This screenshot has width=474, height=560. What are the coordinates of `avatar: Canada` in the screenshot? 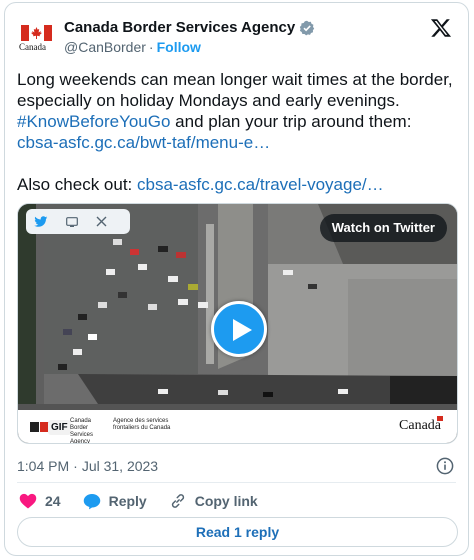 It's located at (37, 37).